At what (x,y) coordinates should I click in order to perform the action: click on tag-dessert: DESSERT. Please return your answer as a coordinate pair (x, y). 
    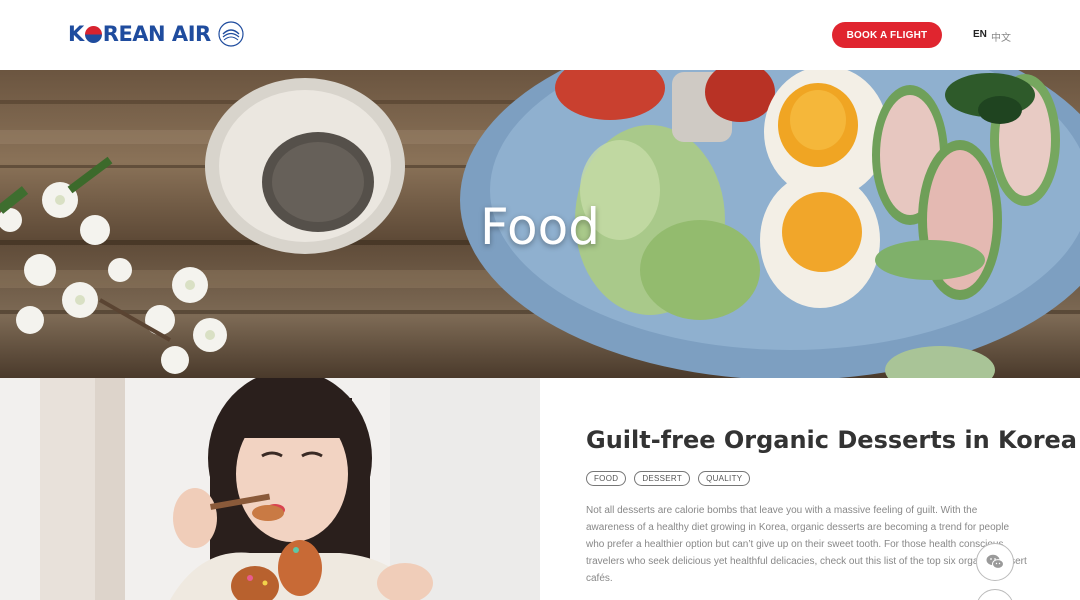
    Looking at the image, I should click on (662, 478).